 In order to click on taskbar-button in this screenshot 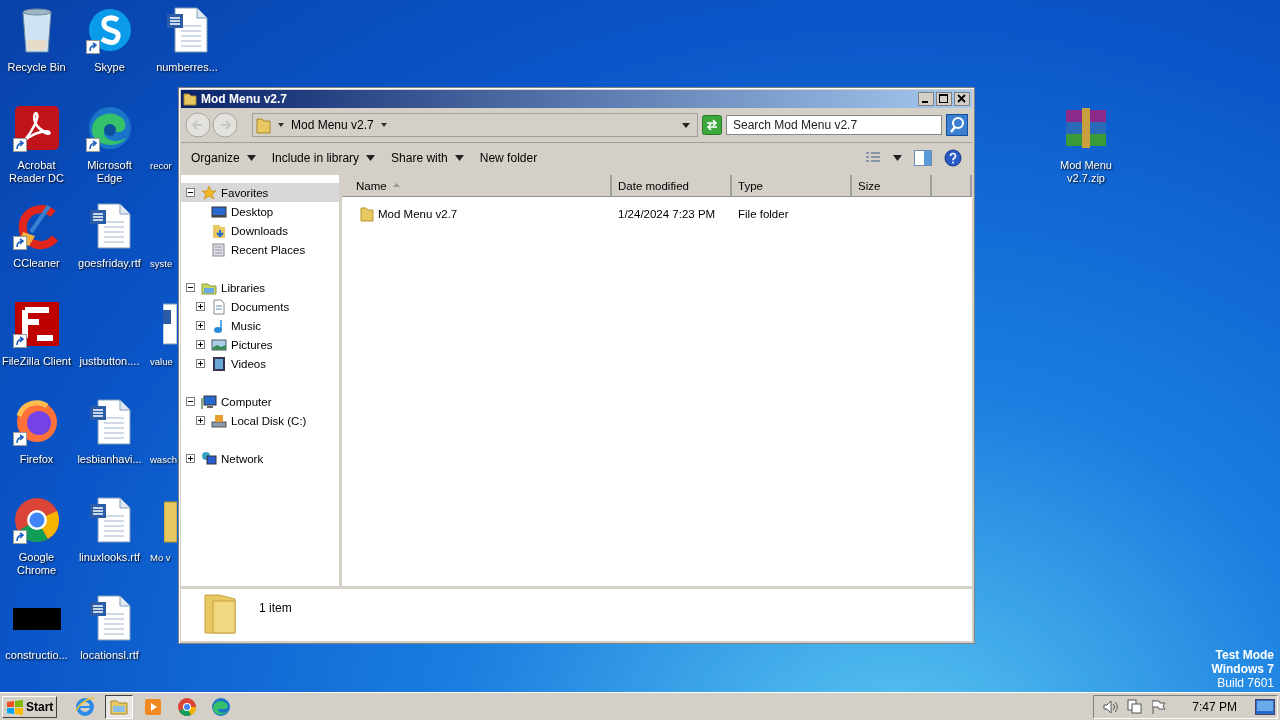, I will do `click(119, 706)`.